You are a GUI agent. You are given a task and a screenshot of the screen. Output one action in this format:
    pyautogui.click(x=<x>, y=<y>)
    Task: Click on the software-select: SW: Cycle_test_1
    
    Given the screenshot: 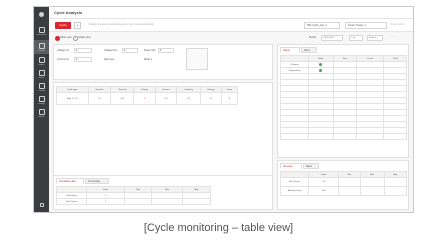 What is the action you would take?
    pyautogui.click(x=322, y=25)
    